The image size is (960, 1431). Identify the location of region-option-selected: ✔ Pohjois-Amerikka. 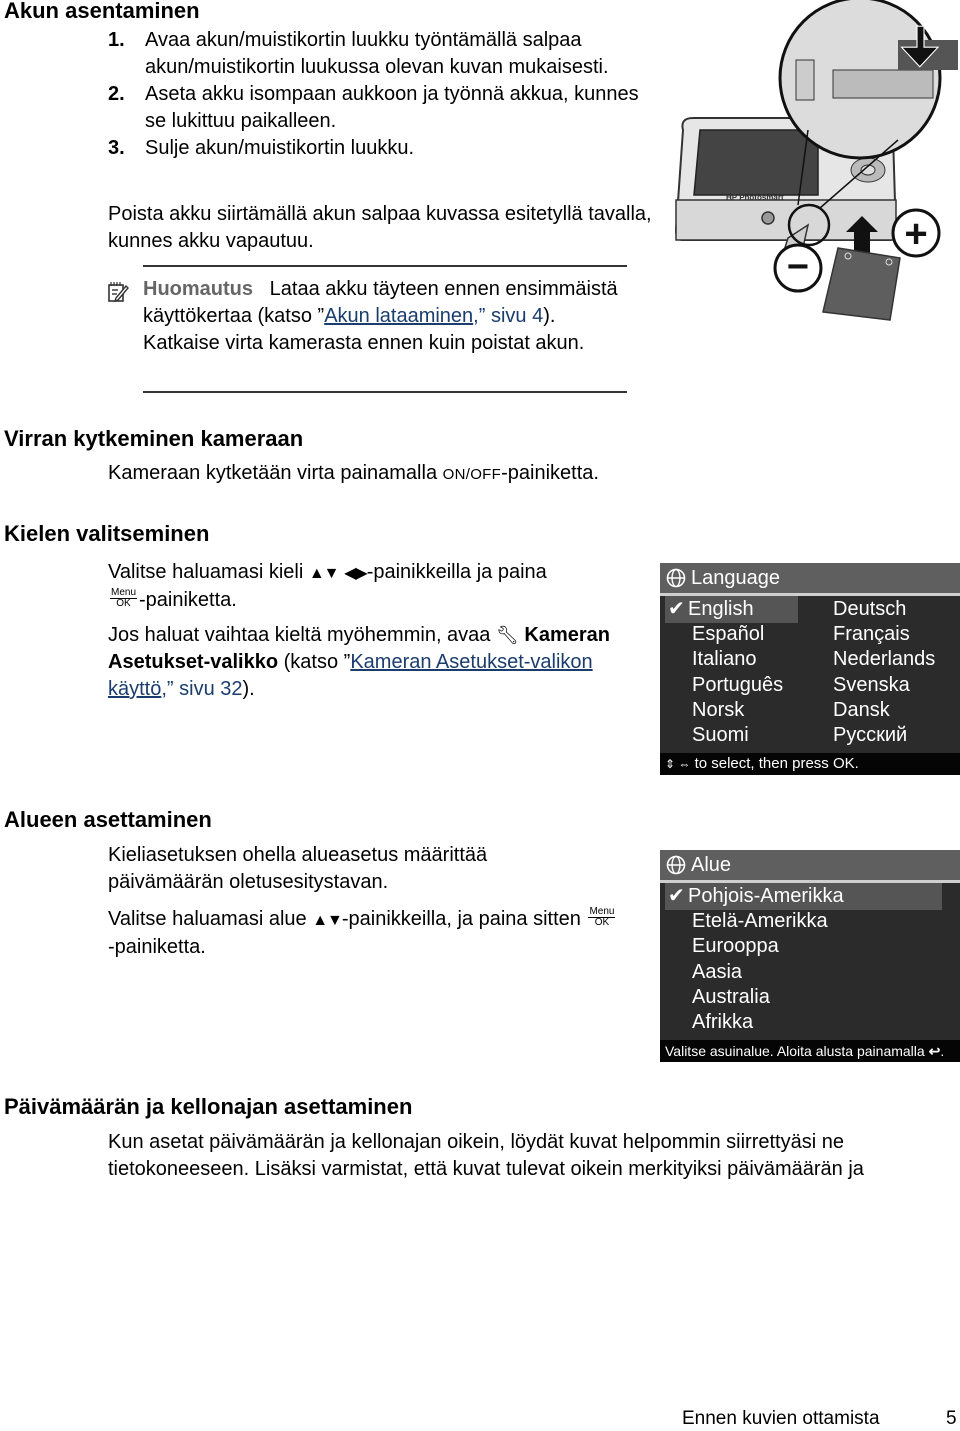
(756, 896).